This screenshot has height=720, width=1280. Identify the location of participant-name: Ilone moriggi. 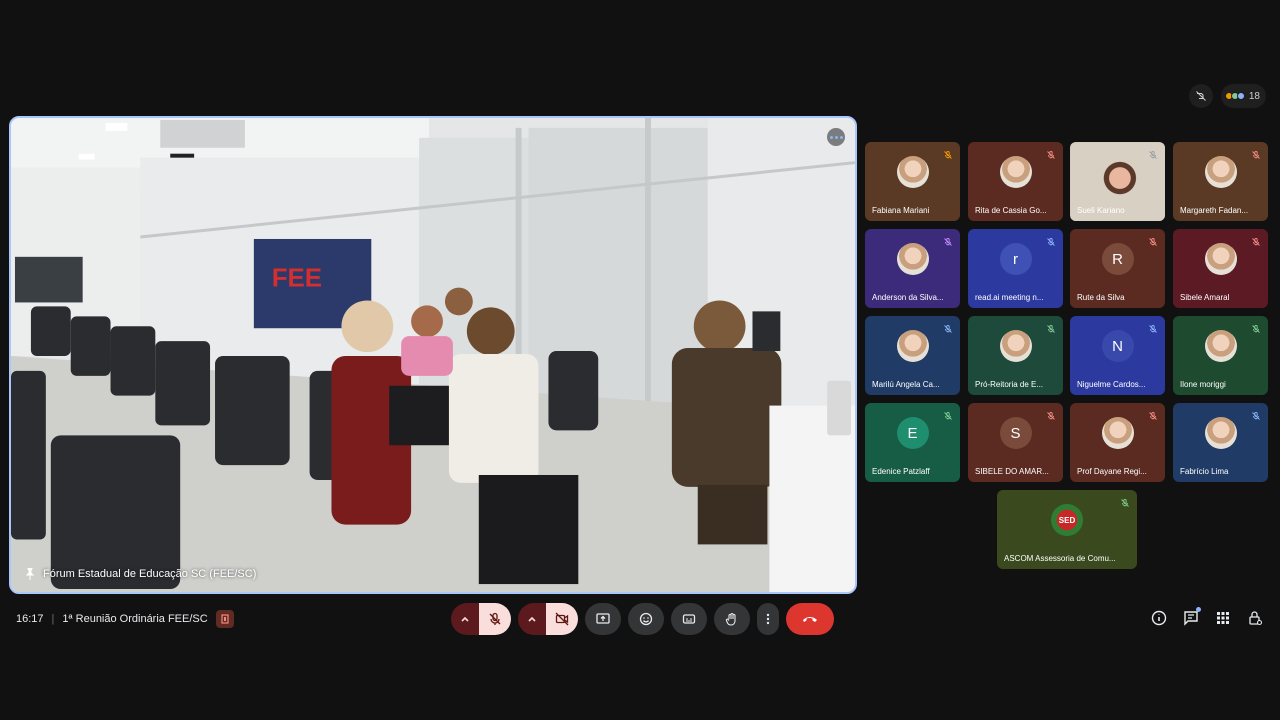
(1203, 384).